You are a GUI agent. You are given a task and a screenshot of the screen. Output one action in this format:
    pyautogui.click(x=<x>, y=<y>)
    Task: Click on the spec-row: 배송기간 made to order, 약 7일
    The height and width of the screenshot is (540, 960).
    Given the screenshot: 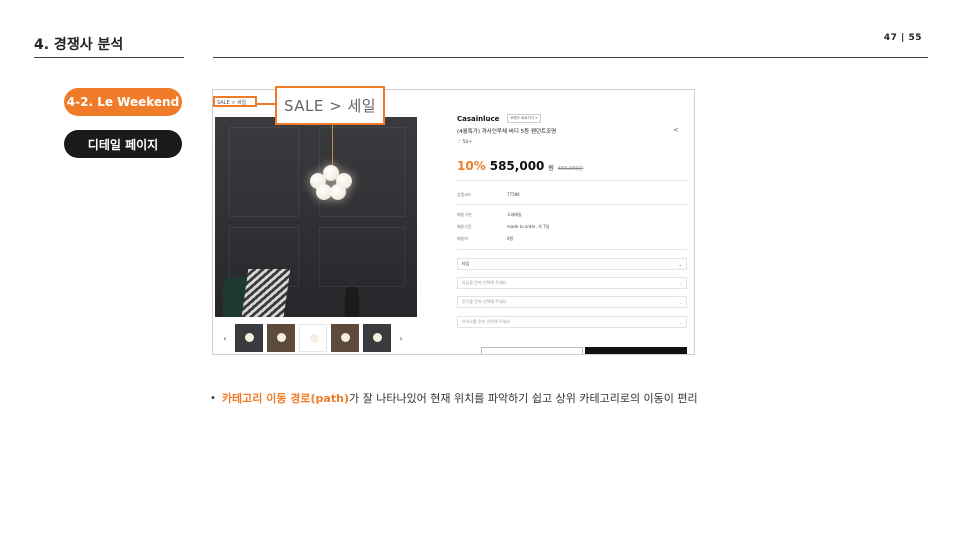 What is the action you would take?
    pyautogui.click(x=503, y=227)
    